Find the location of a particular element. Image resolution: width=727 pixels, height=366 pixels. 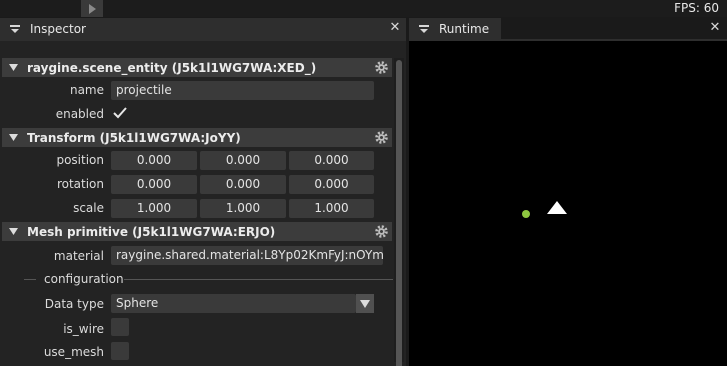

enabled-label: enabled is located at coordinates (79, 114).